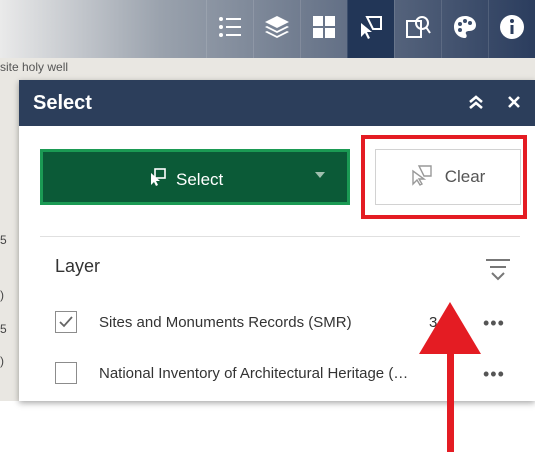 The image size is (535, 452). Describe the element at coordinates (200, 179) in the screenshot. I see `select-button-label: Select` at that location.